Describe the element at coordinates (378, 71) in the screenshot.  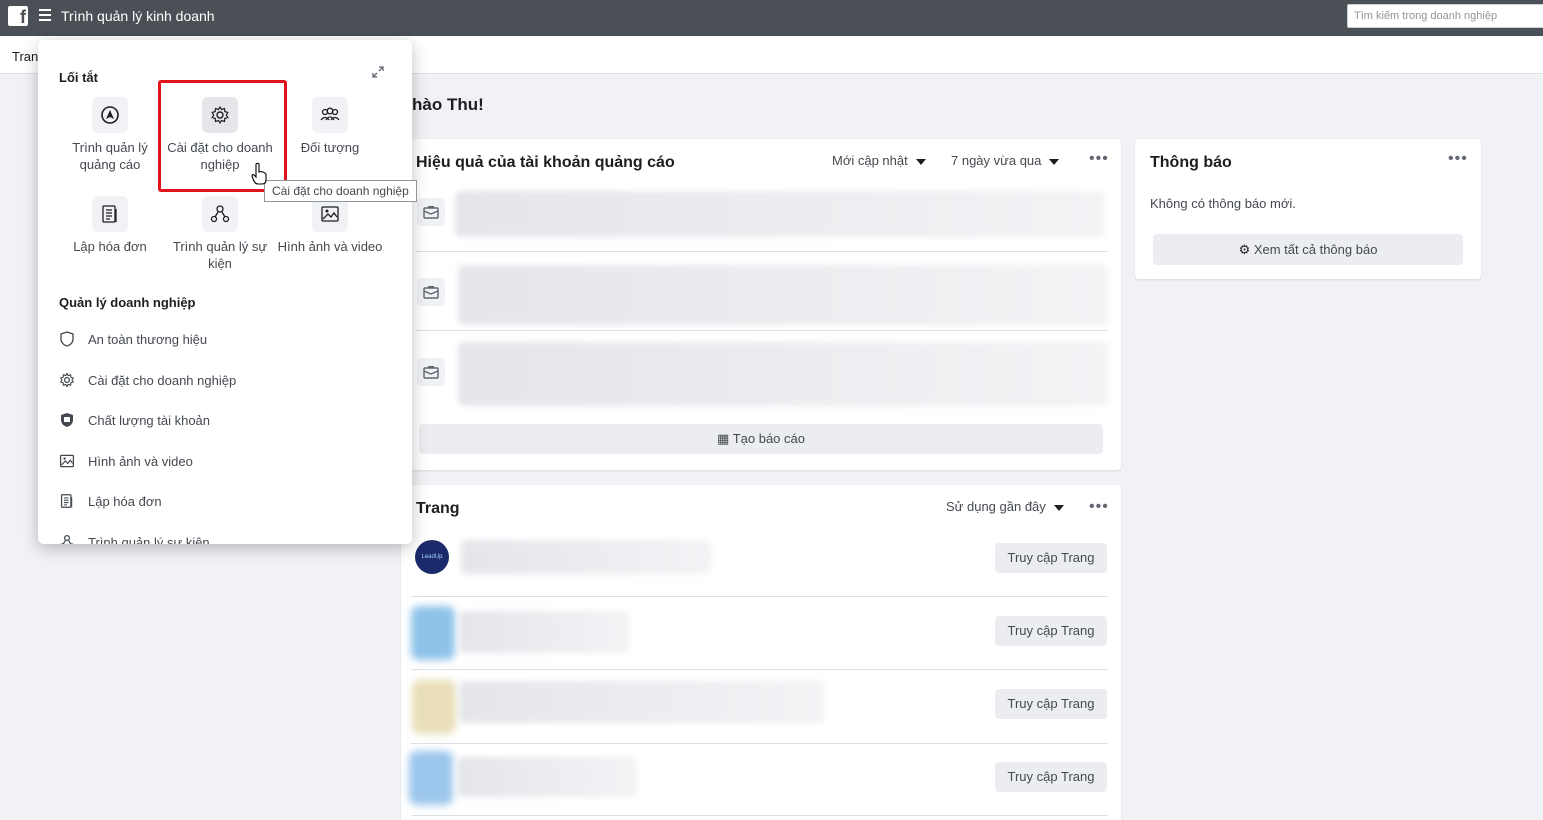
I see `expand-icon` at that location.